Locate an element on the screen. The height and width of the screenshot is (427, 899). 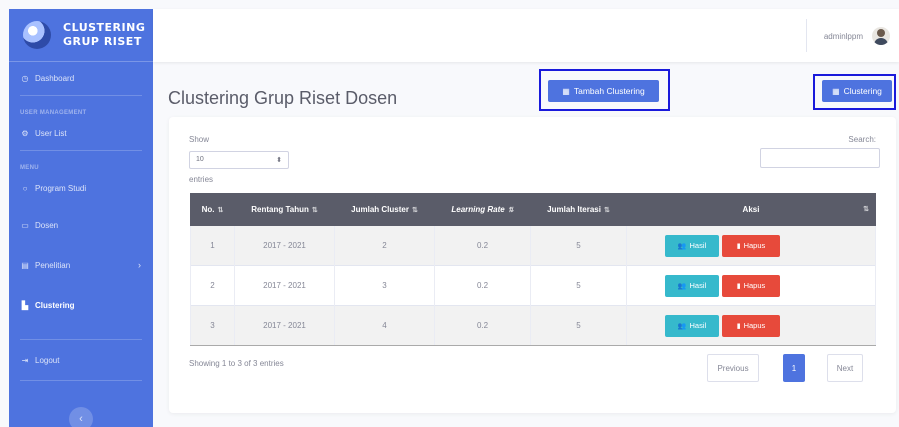
tambah-clustering-button: ▦ Tambah Clustering is located at coordinates (603, 91).